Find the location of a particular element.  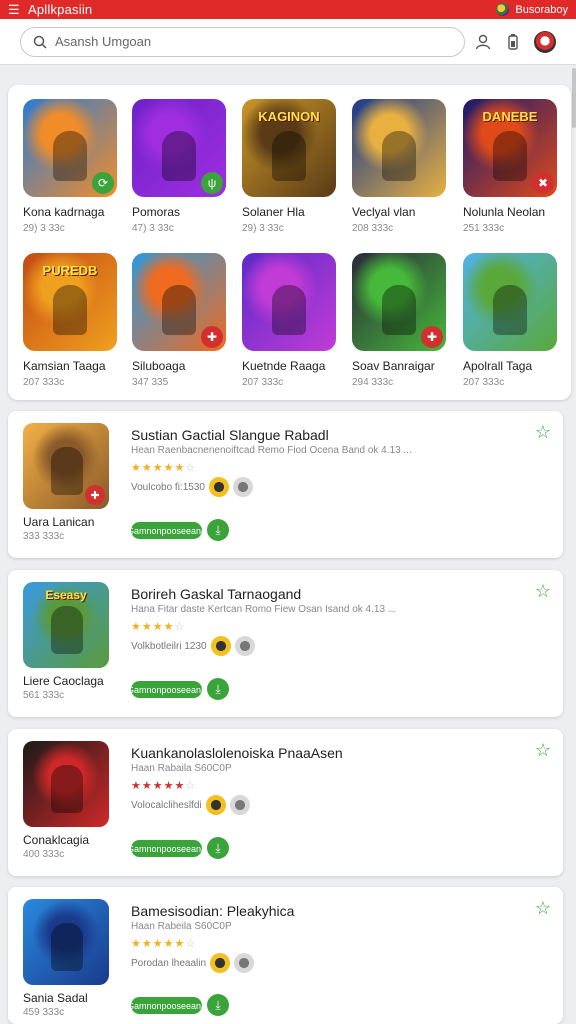

app-meta: 459 333c is located at coordinates (44, 1012).